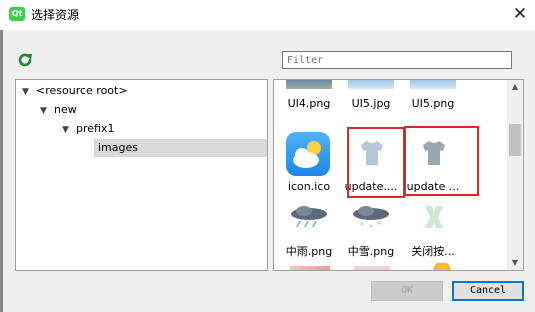  I want to click on tree-item-prefix1: ▼ prefix1, so click(88, 129).